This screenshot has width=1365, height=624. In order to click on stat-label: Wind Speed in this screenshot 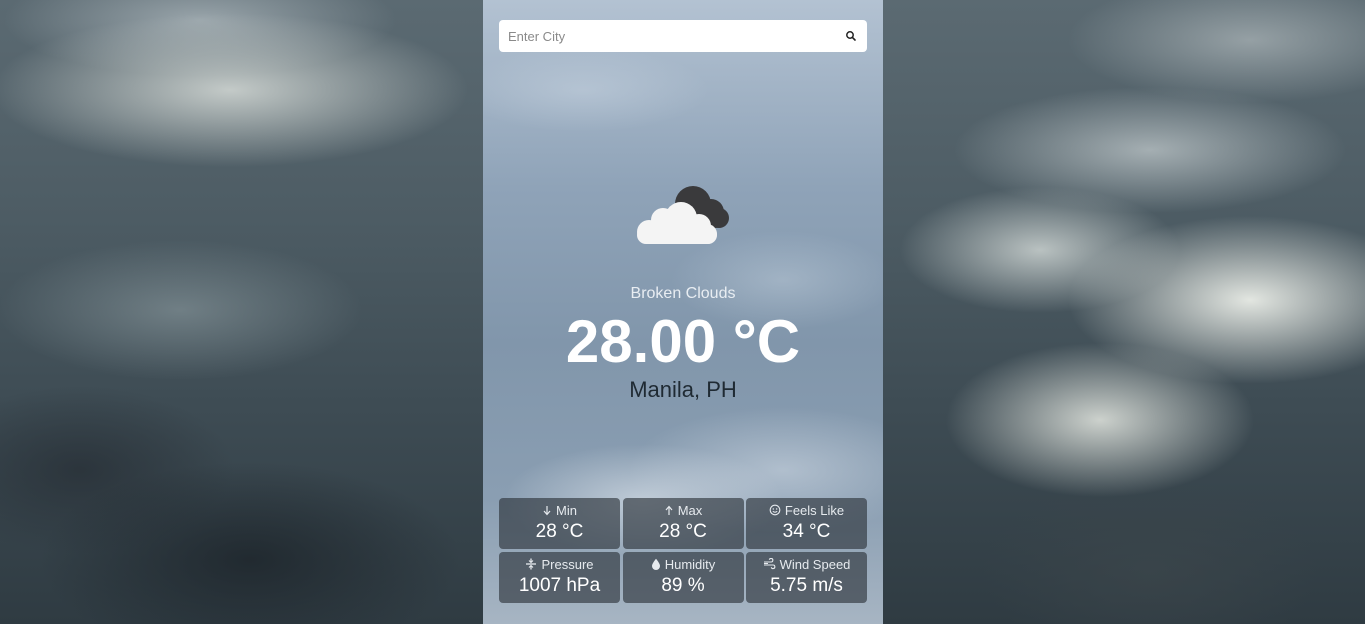, I will do `click(815, 564)`.